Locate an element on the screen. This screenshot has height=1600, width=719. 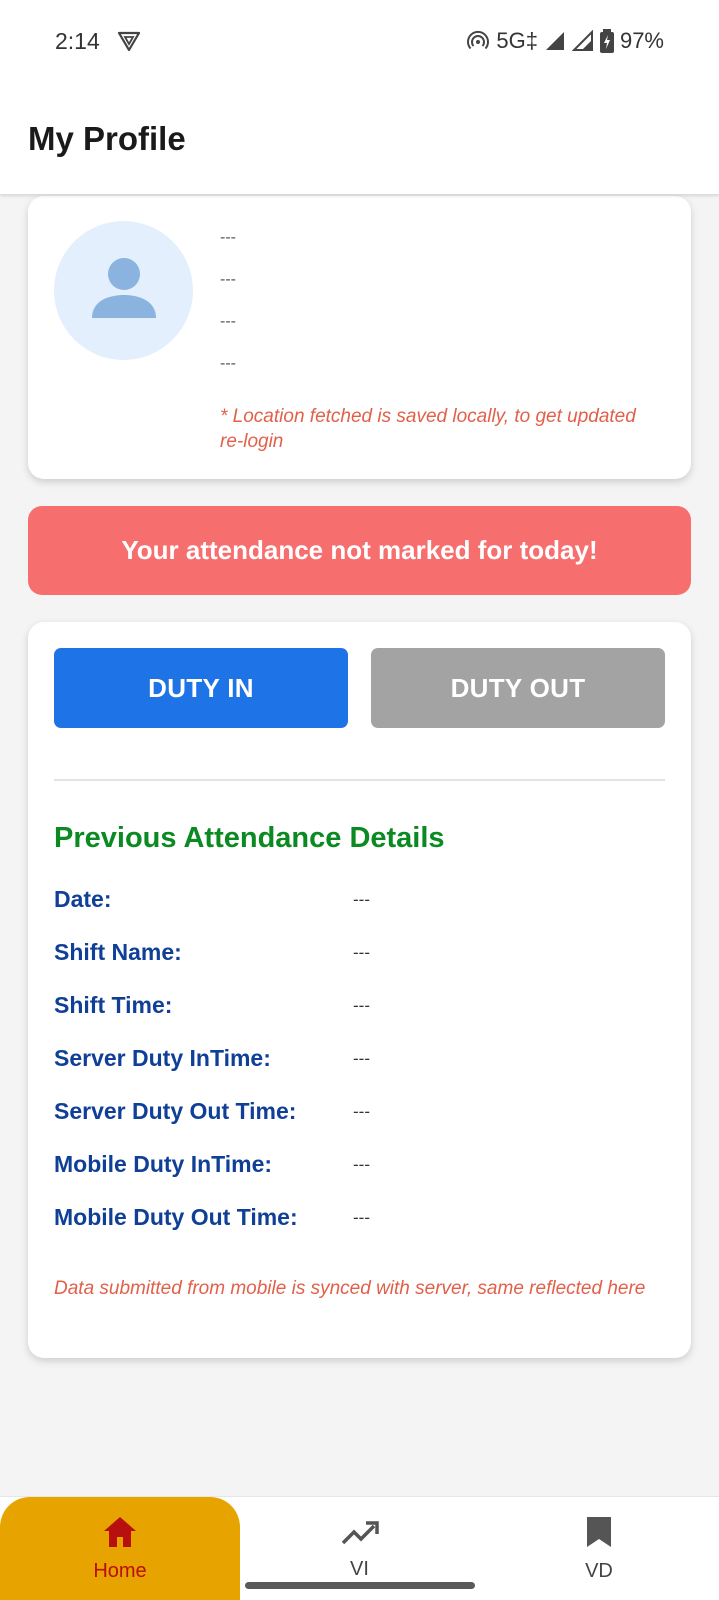
signal-icon is located at coordinates (555, 41).